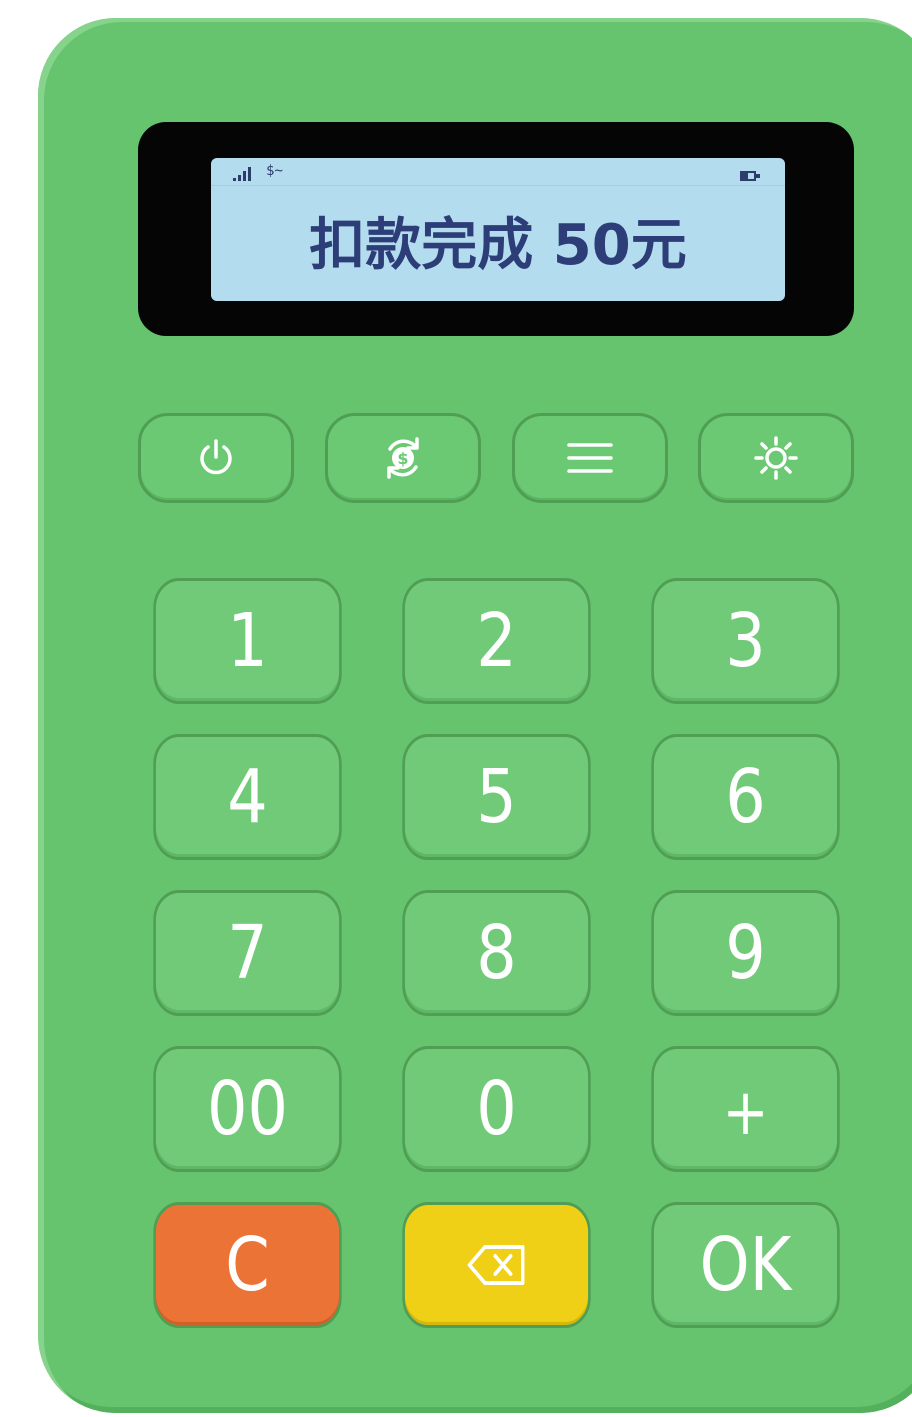 This screenshot has width=912, height=1417. Describe the element at coordinates (745, 1265) in the screenshot. I see `ok-button: OK` at that location.